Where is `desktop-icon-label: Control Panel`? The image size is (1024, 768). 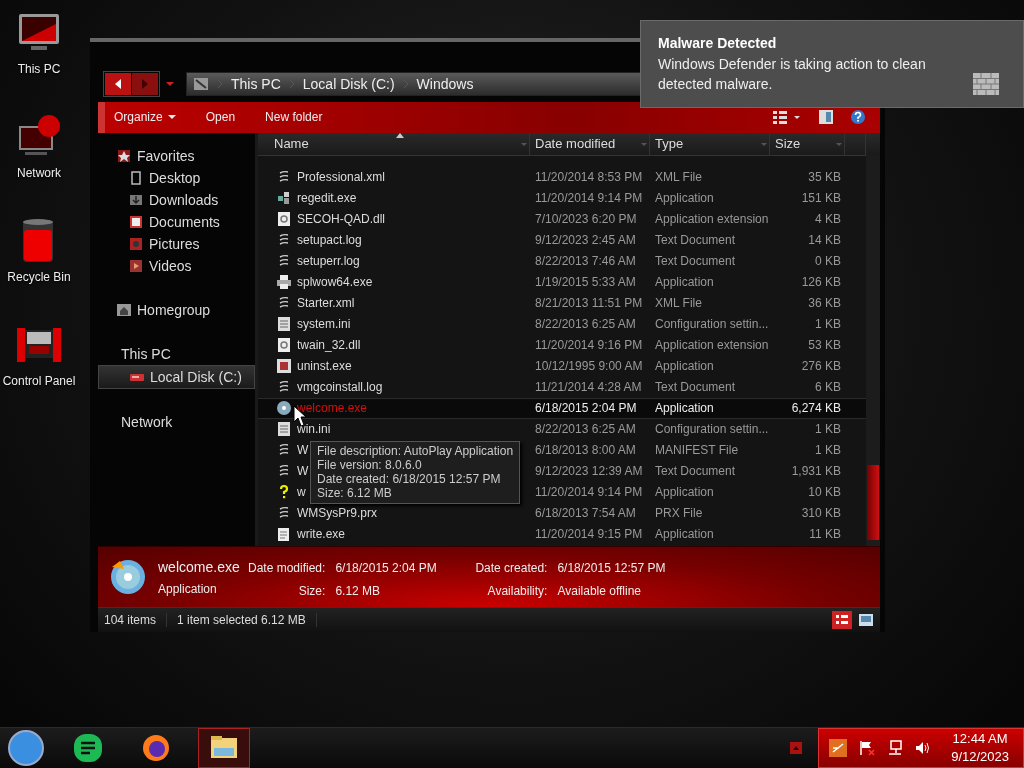 desktop-icon-label: Control Panel is located at coordinates (39, 381).